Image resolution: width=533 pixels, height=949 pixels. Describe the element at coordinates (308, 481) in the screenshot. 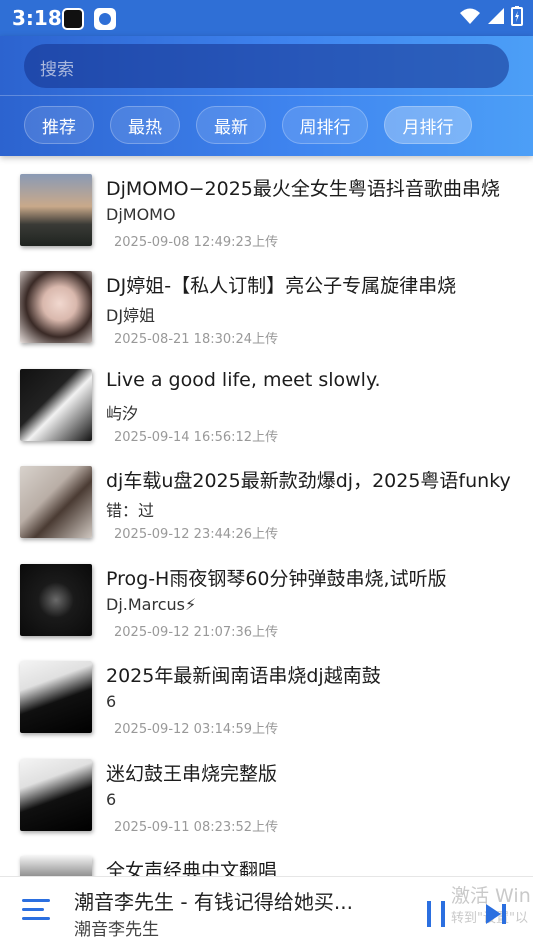

I see `song-title: dj车载u盘2025最新款劲爆dj，2025粤语funky` at that location.